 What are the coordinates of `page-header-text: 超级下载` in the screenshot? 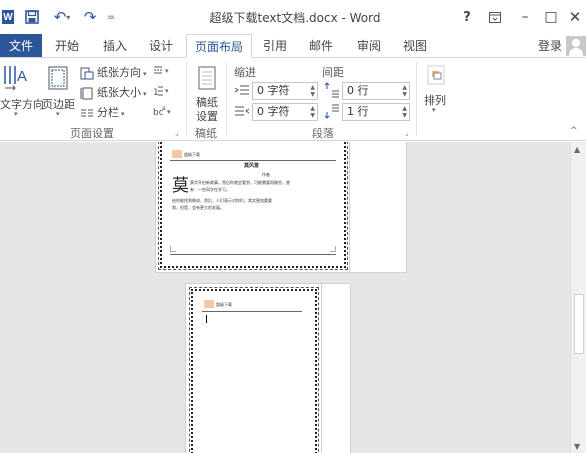 It's located at (192, 154).